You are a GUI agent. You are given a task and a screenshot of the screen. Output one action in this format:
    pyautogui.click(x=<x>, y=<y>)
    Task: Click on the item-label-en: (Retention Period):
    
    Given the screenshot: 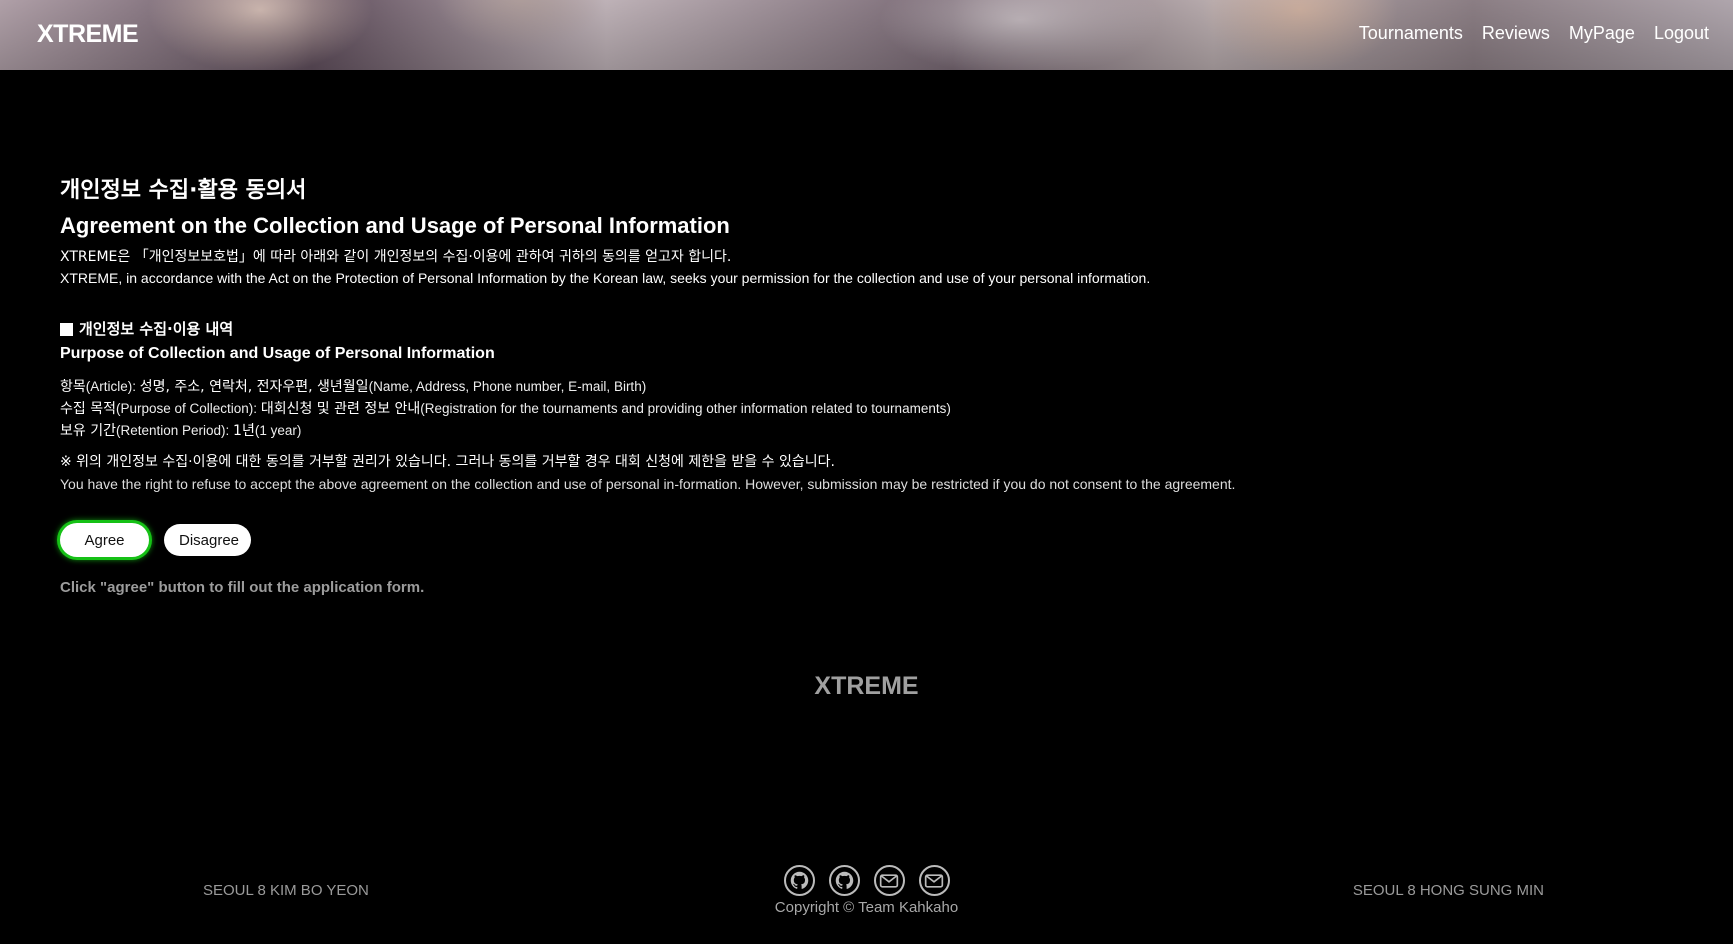 What is the action you would take?
    pyautogui.click(x=174, y=430)
    